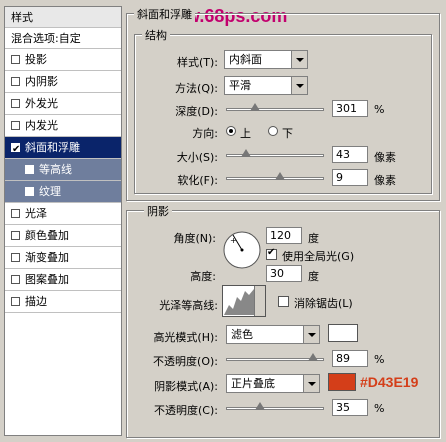  I want to click on soften-unit: 像素, so click(385, 180).